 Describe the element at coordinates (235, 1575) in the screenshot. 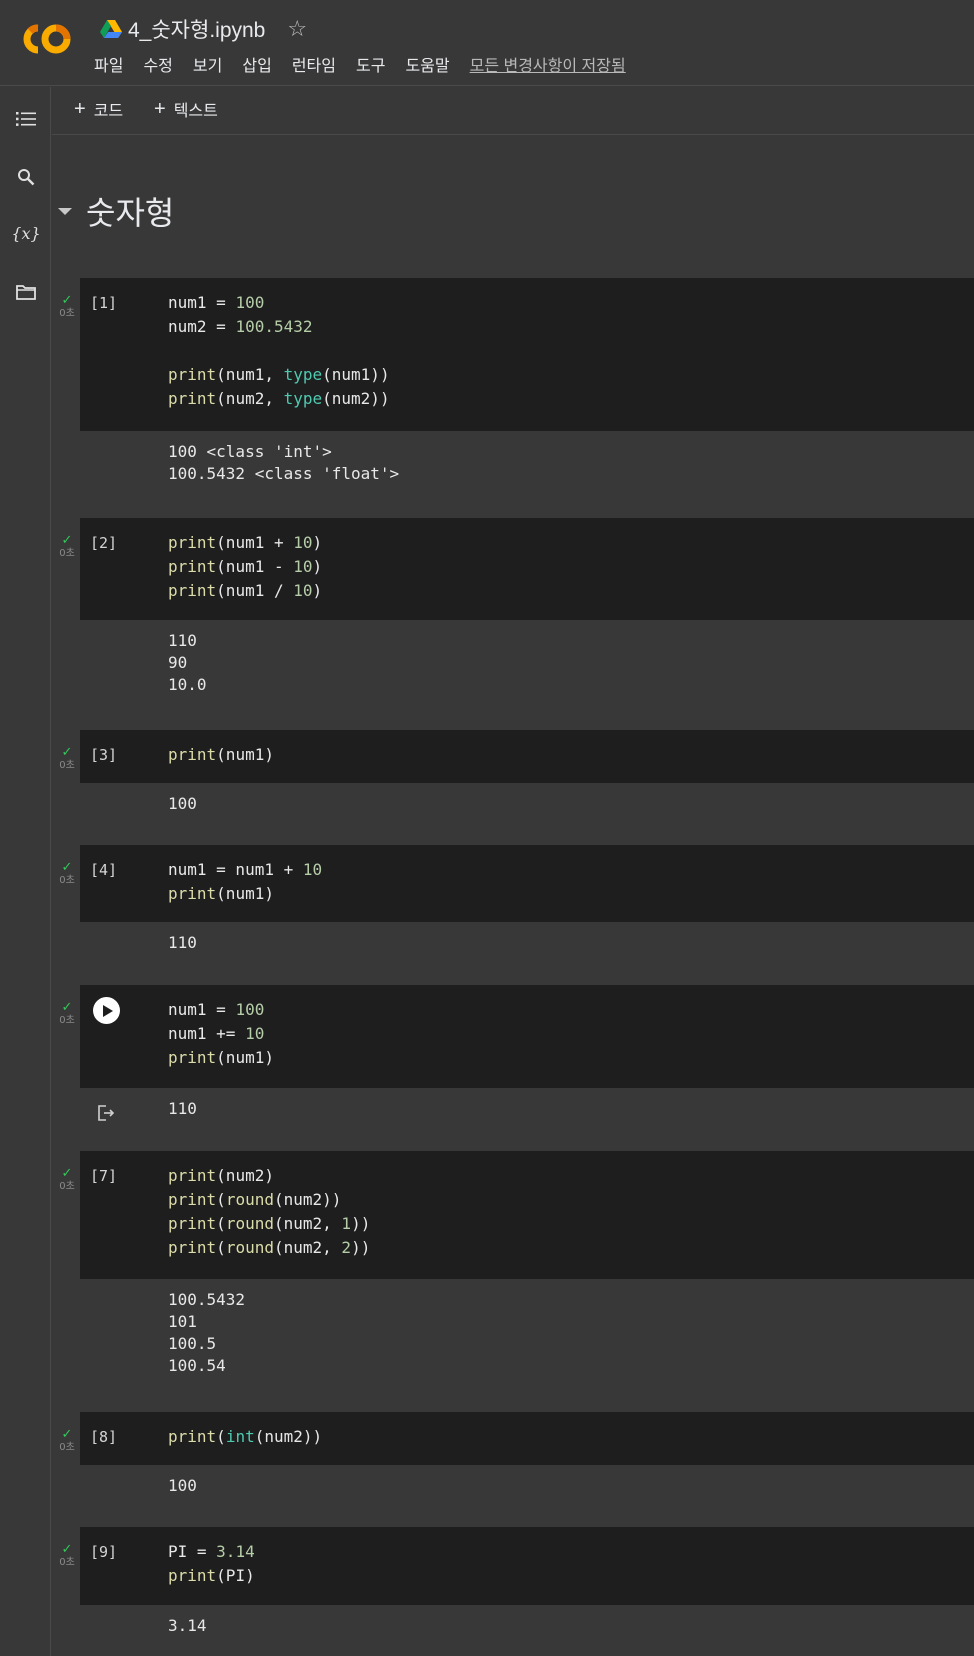

I see `code-token: (PI)` at that location.